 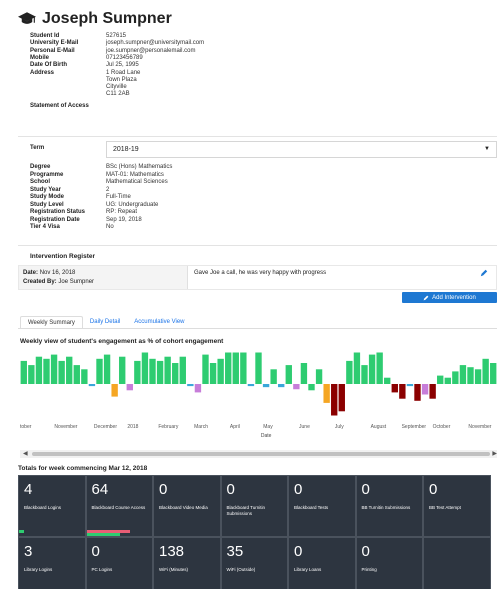 What do you see at coordinates (494, 453) in the screenshot?
I see `scroll-right-icon: ▶` at bounding box center [494, 453].